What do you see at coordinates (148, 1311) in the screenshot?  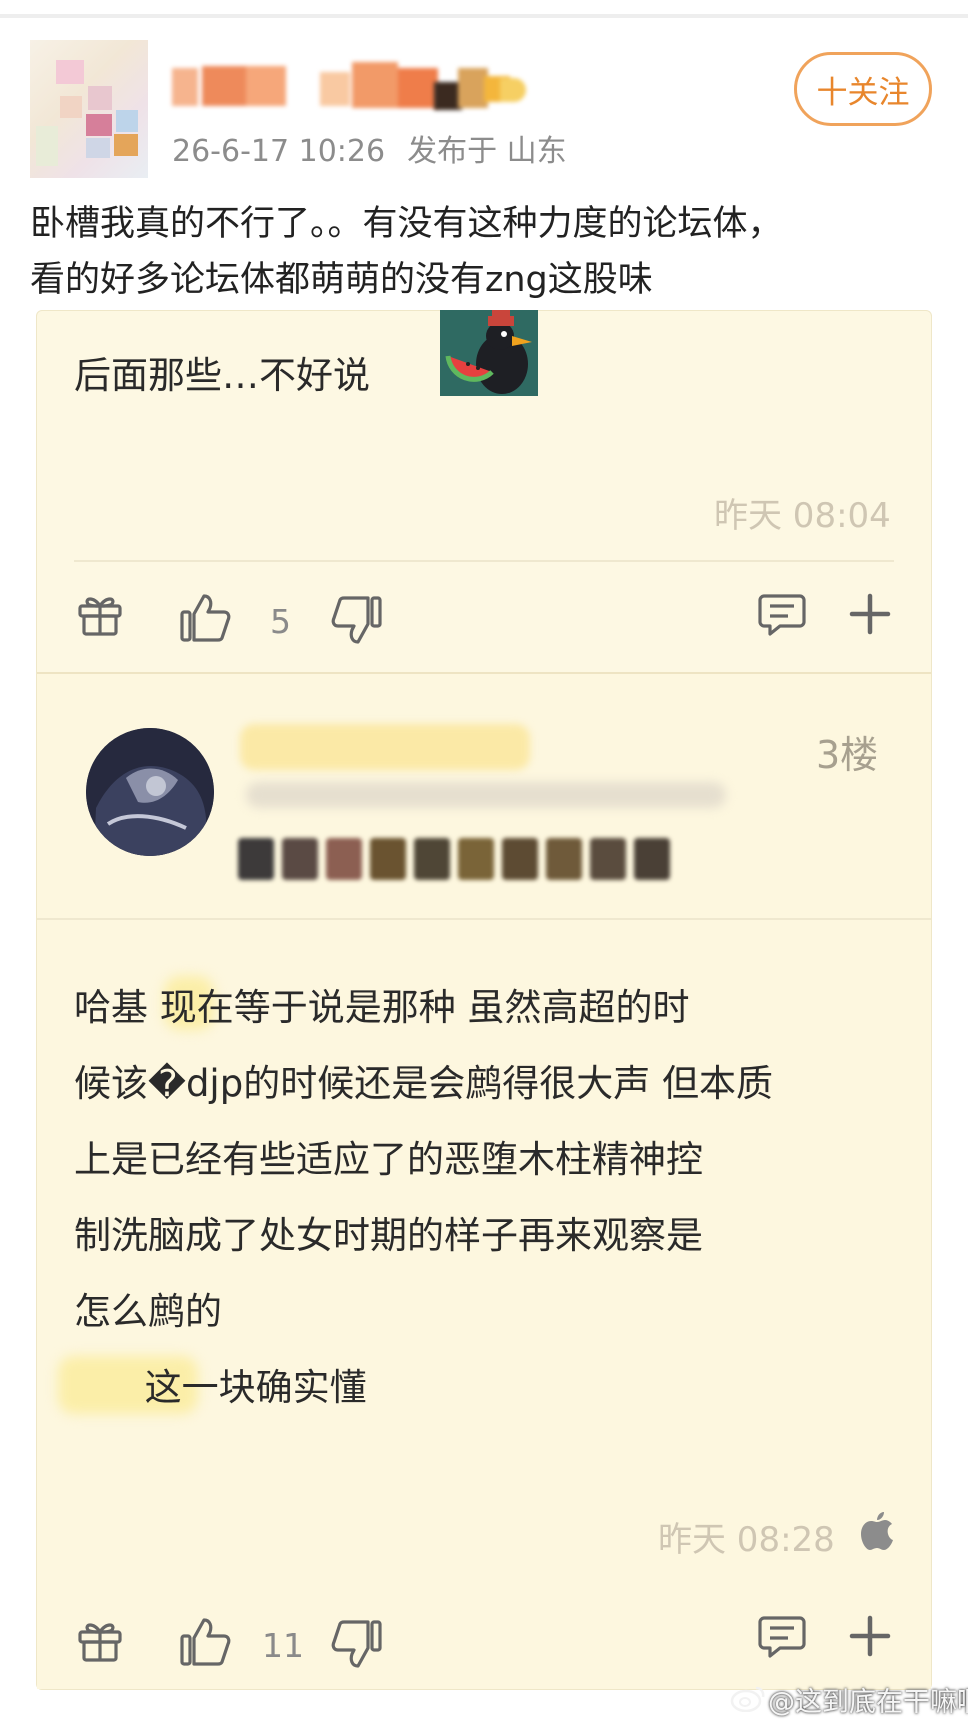 I see `floor-3-line-5: 怎么鹧的` at bounding box center [148, 1311].